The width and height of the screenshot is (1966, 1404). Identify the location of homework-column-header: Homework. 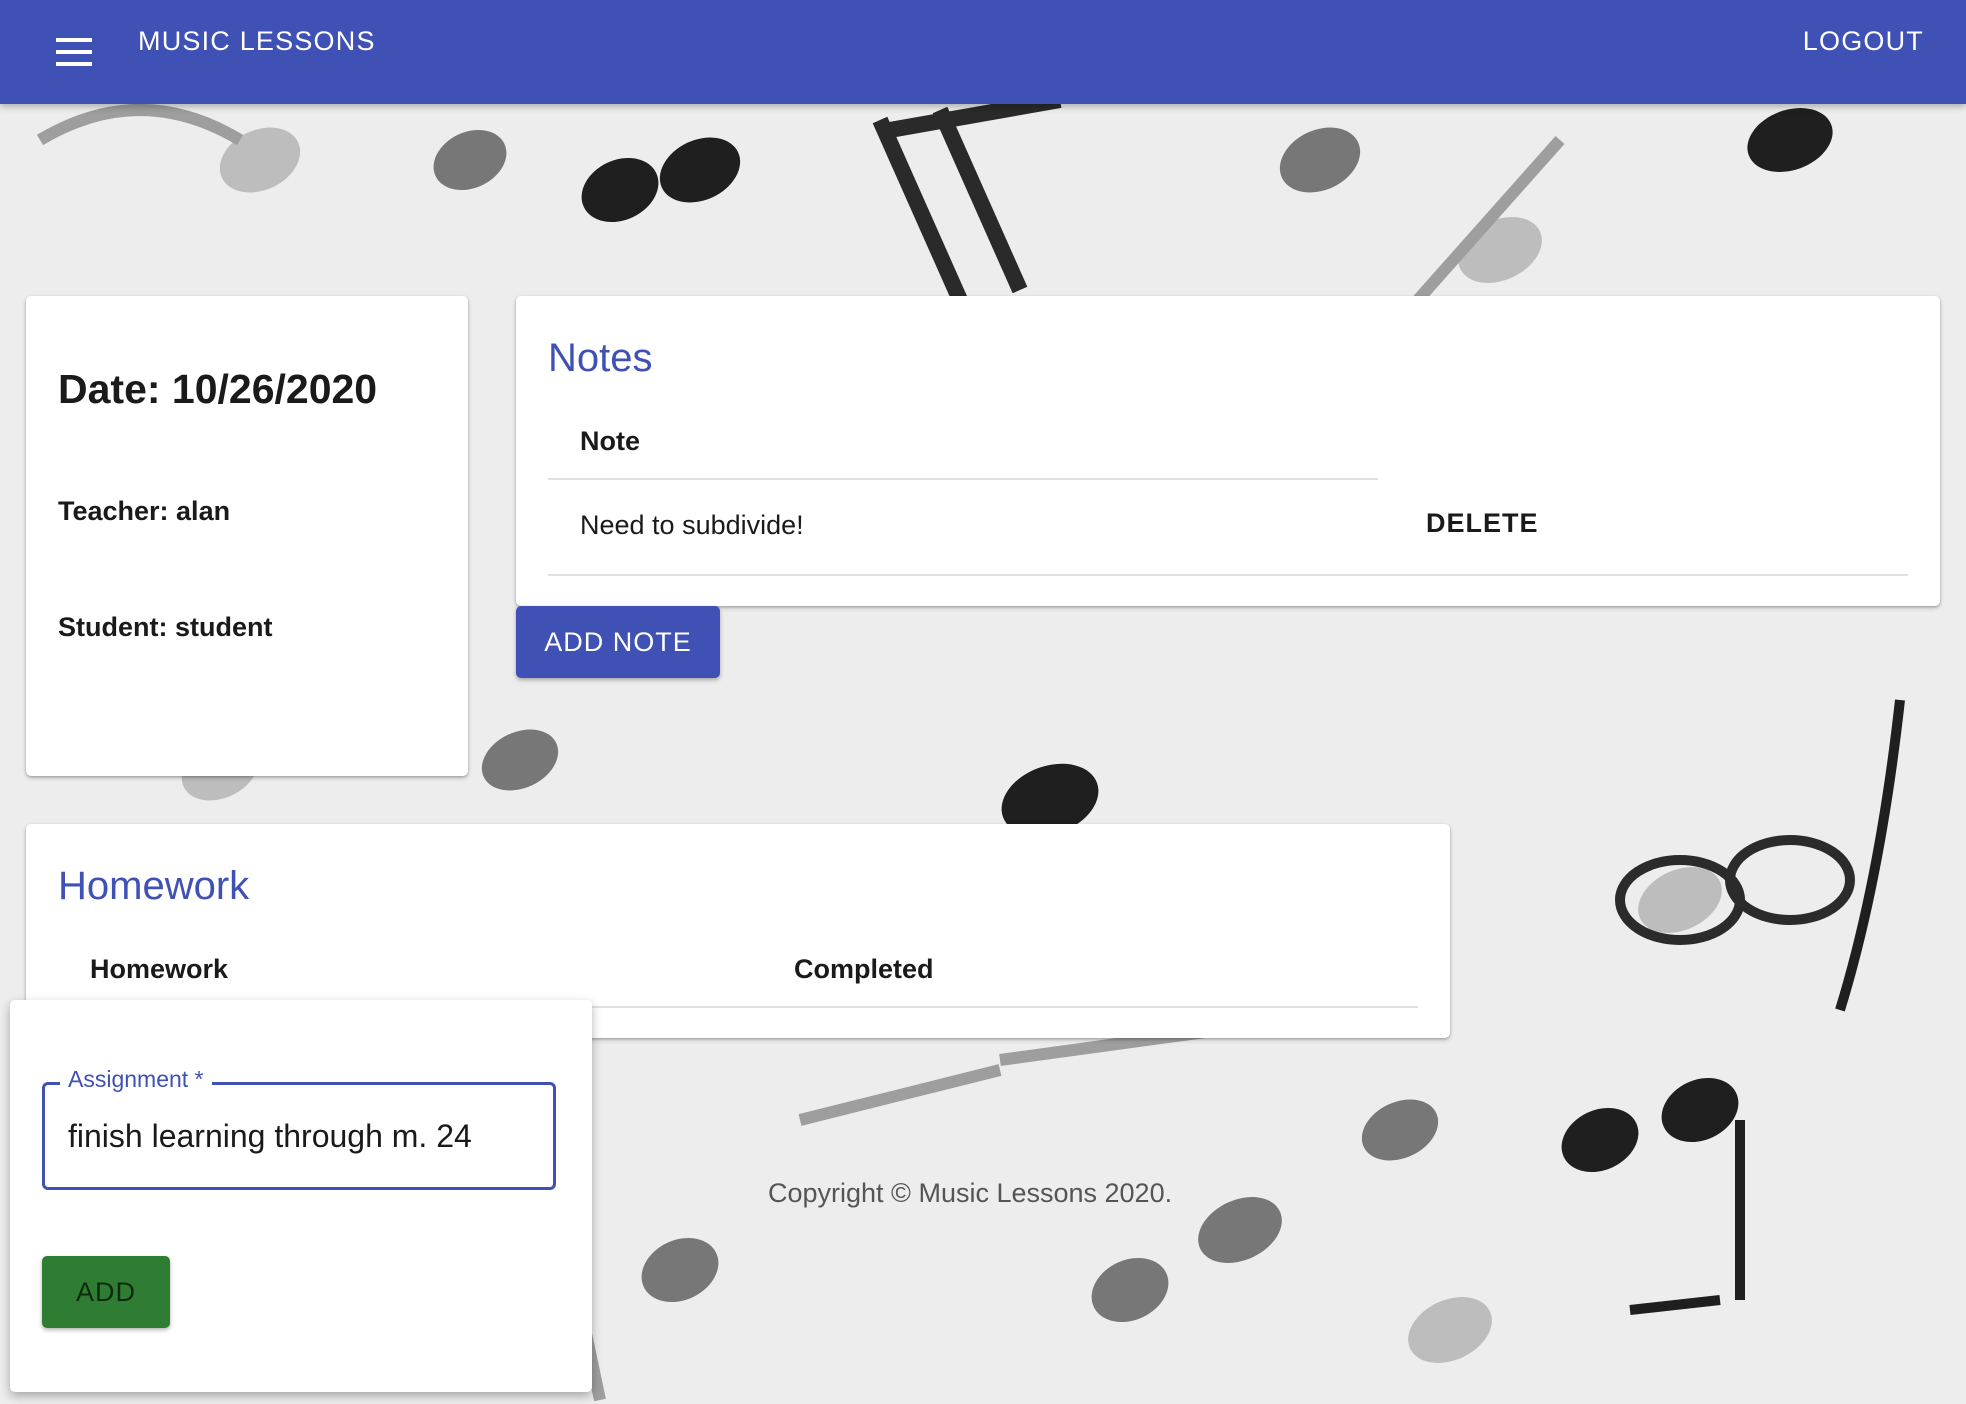
(159, 969).